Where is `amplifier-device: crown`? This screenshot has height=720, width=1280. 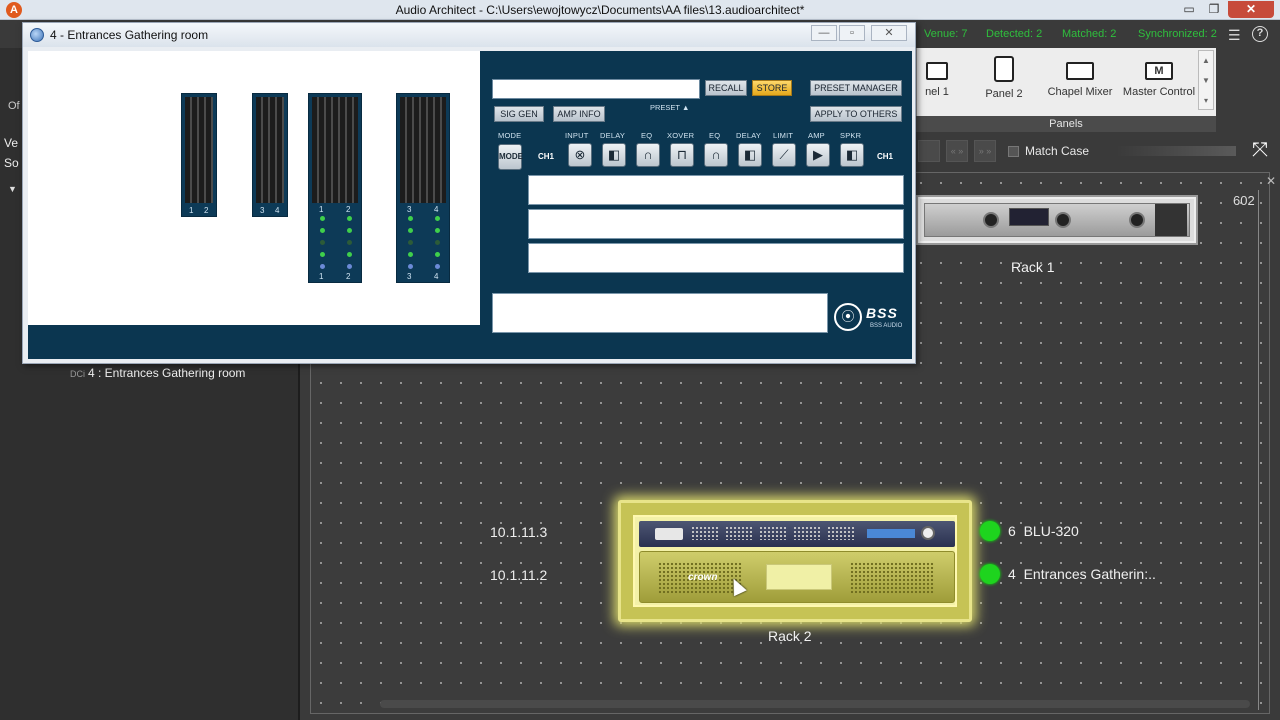
amplifier-device: crown is located at coordinates (797, 577).